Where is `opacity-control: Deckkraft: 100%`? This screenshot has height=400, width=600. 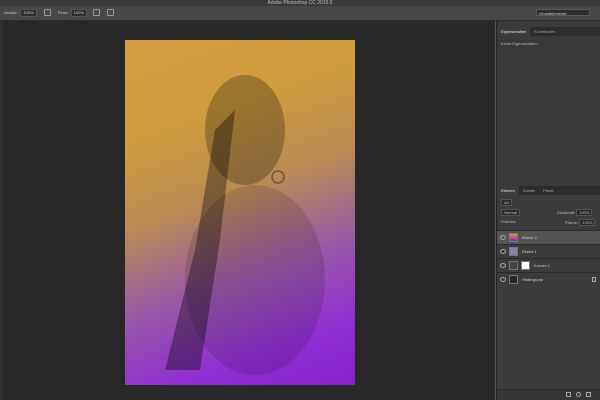
opacity-control: Deckkraft: 100% is located at coordinates (575, 212).